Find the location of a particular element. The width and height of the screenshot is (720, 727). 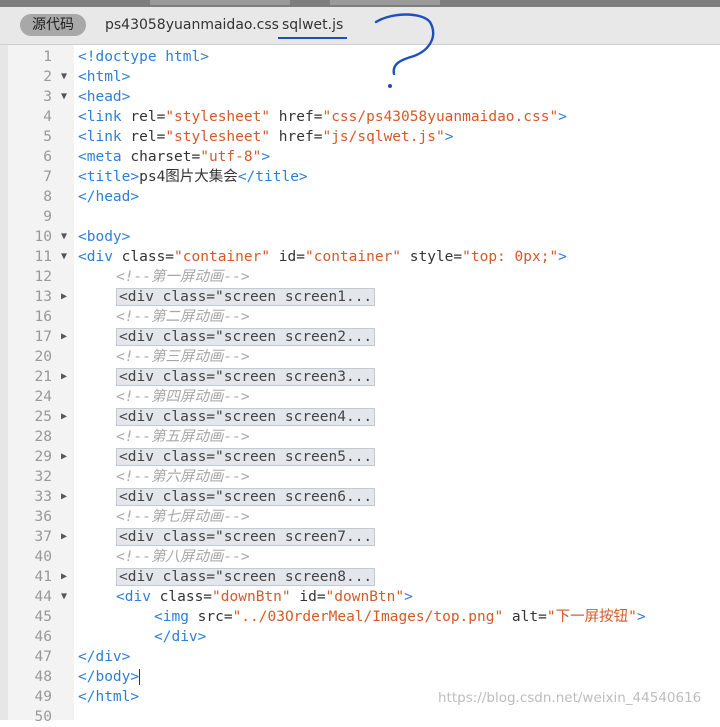

title-strip is located at coordinates (360, 3).